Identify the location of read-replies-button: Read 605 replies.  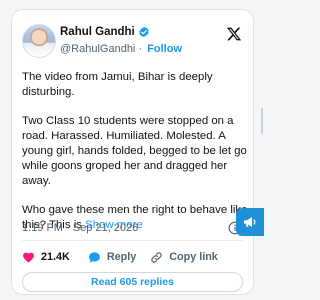
(132, 282).